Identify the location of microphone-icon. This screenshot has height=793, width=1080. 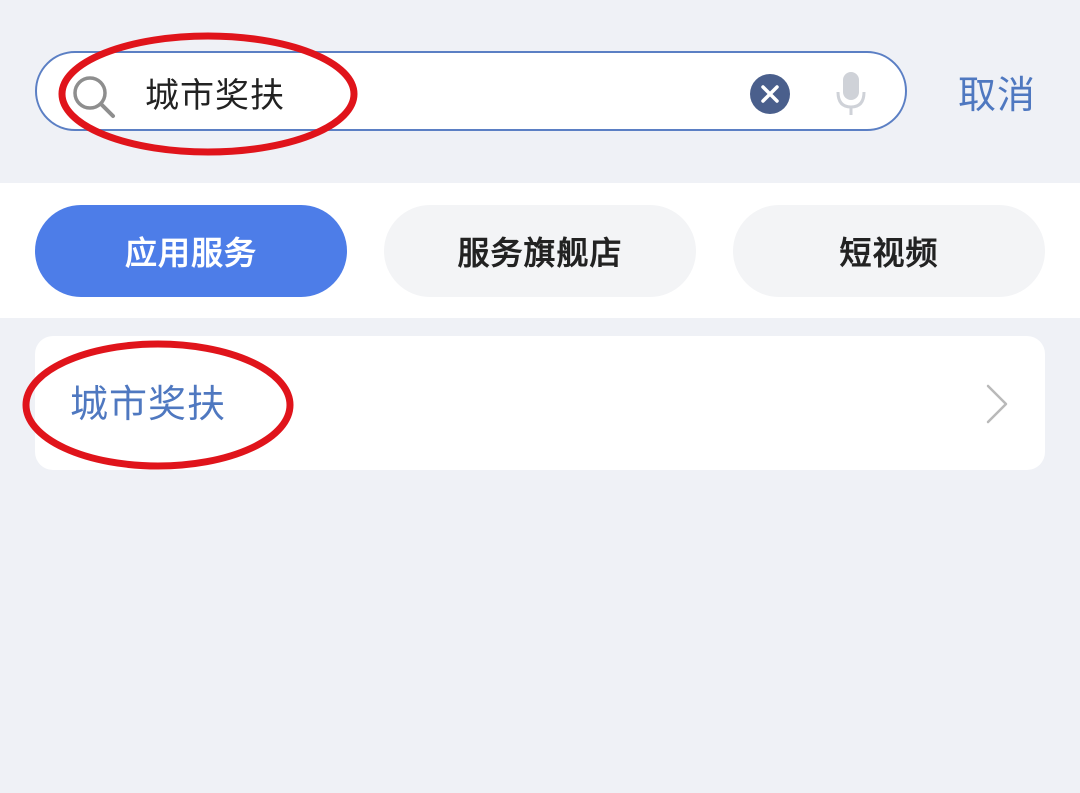
(851, 94).